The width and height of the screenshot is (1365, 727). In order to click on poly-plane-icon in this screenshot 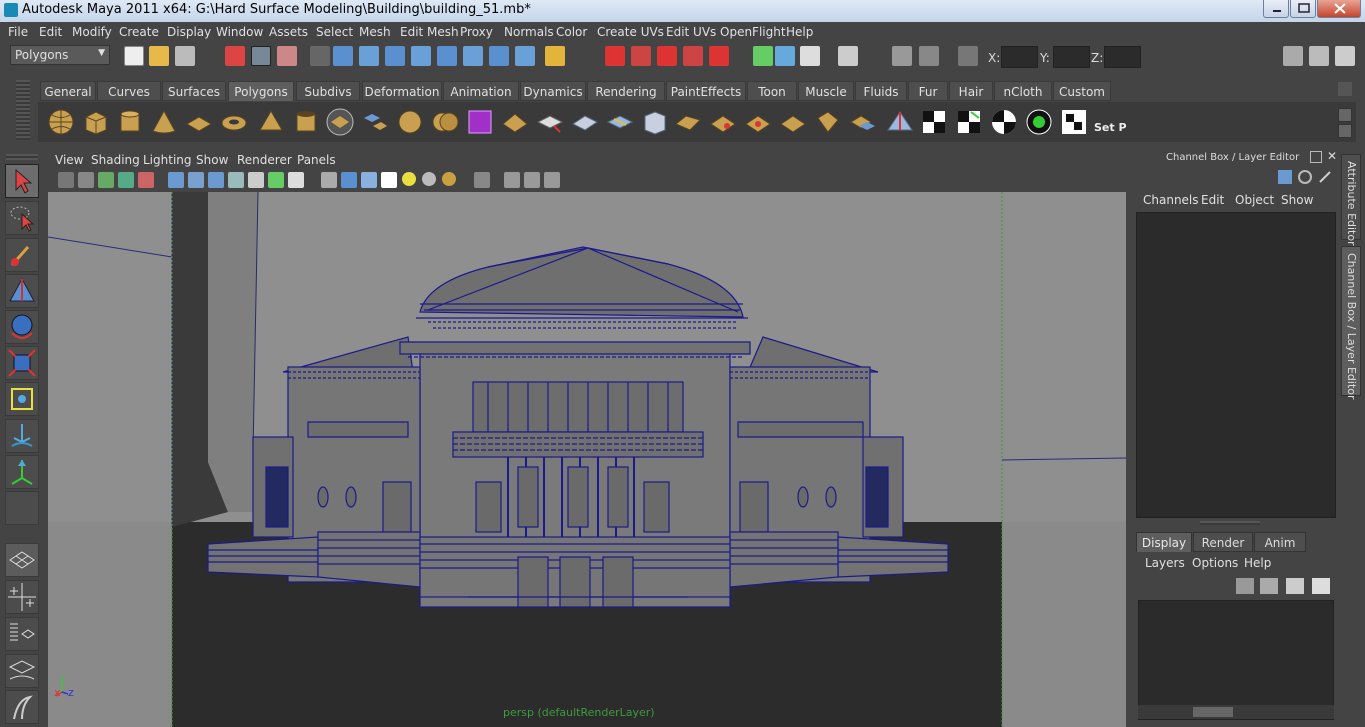, I will do `click(199, 122)`.